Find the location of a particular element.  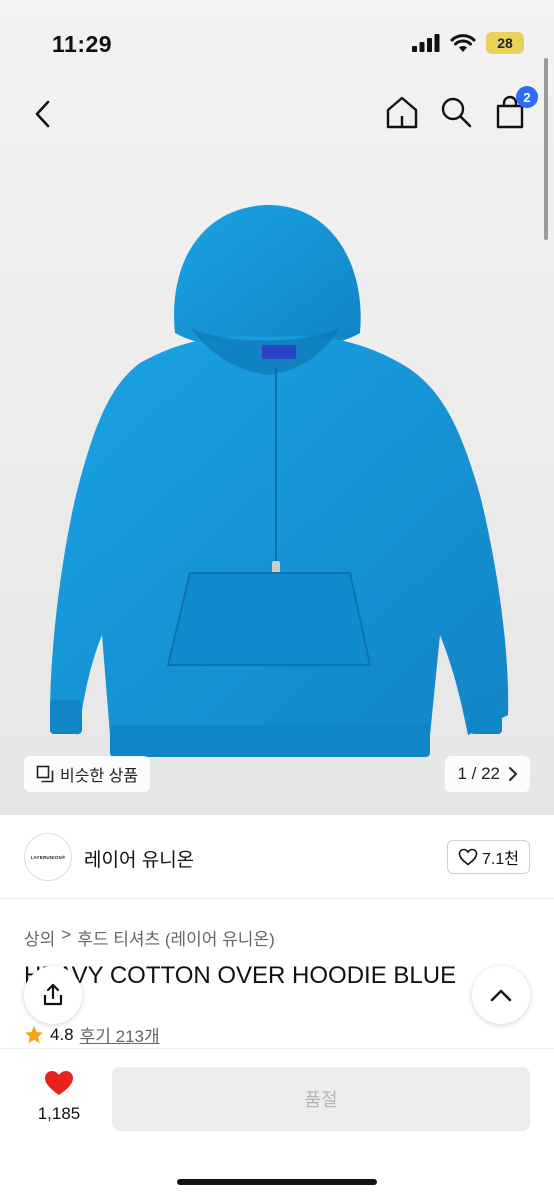

chevron-up-icon is located at coordinates (501, 995).